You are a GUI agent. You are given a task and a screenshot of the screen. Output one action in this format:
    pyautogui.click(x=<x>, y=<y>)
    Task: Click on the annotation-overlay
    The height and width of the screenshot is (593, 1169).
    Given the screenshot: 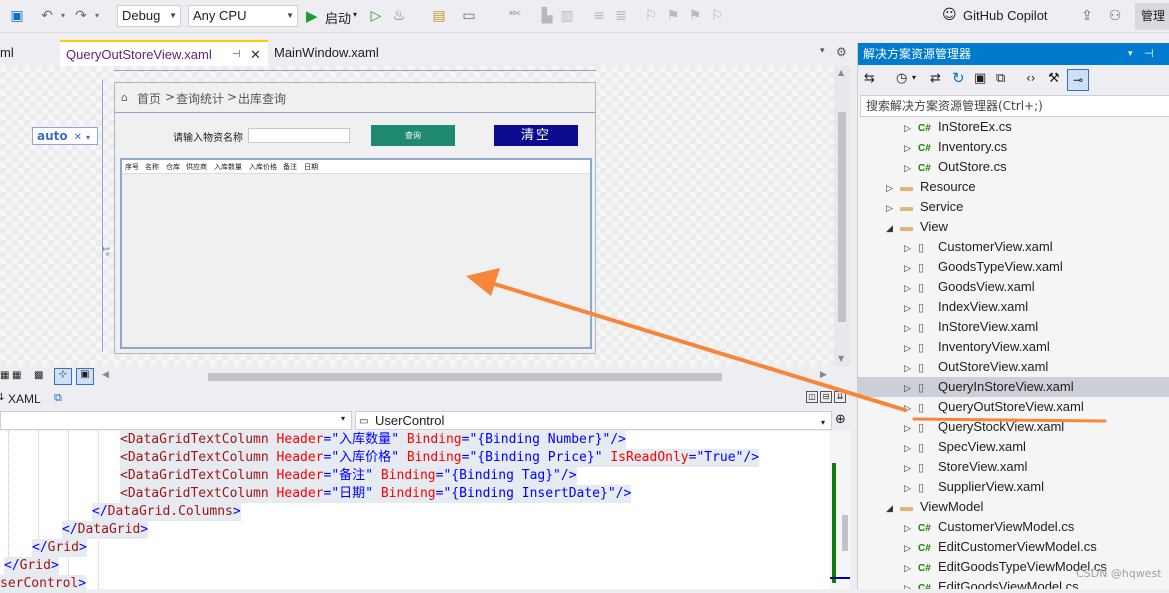 What is the action you would take?
    pyautogui.click(x=786, y=345)
    